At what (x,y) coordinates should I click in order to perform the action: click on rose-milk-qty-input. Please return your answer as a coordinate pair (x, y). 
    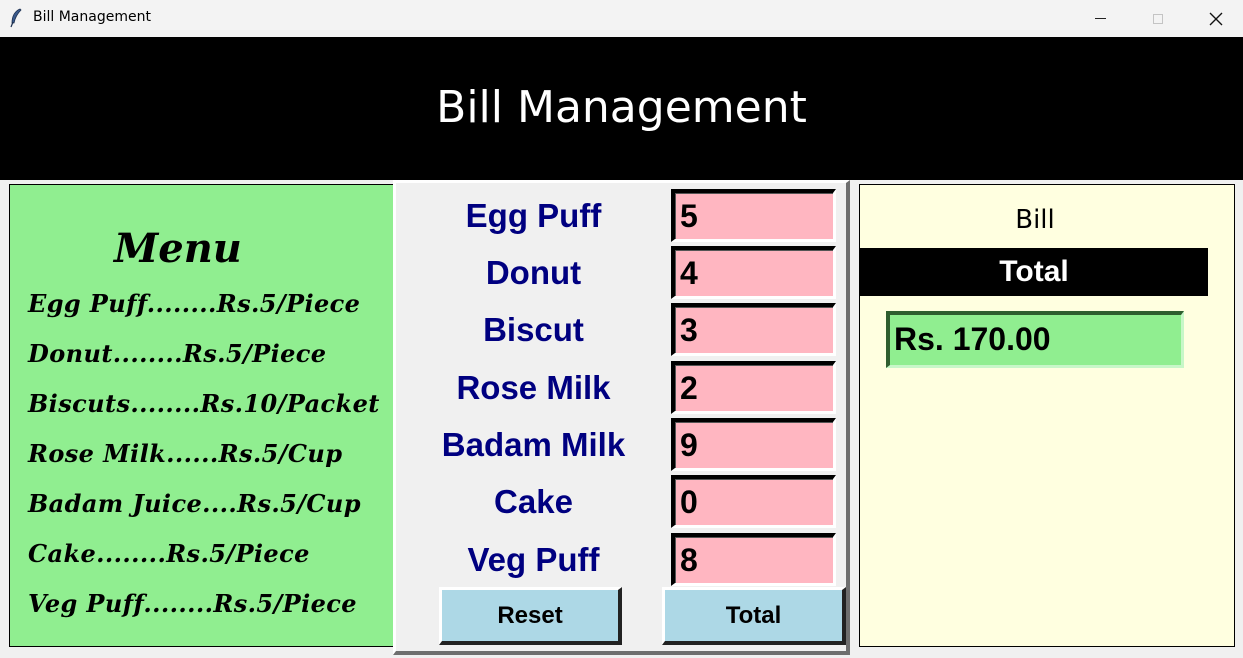
    Looking at the image, I should click on (753, 387).